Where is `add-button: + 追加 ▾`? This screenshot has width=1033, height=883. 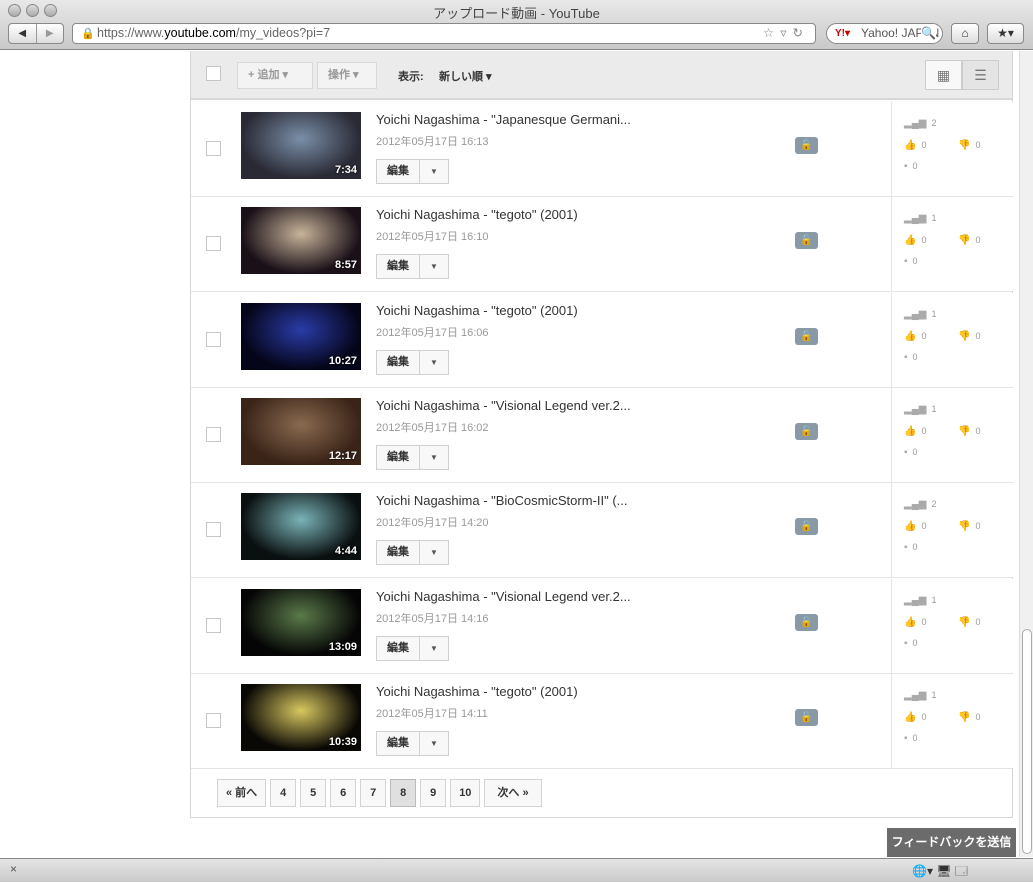 add-button: + 追加 ▾ is located at coordinates (275, 75).